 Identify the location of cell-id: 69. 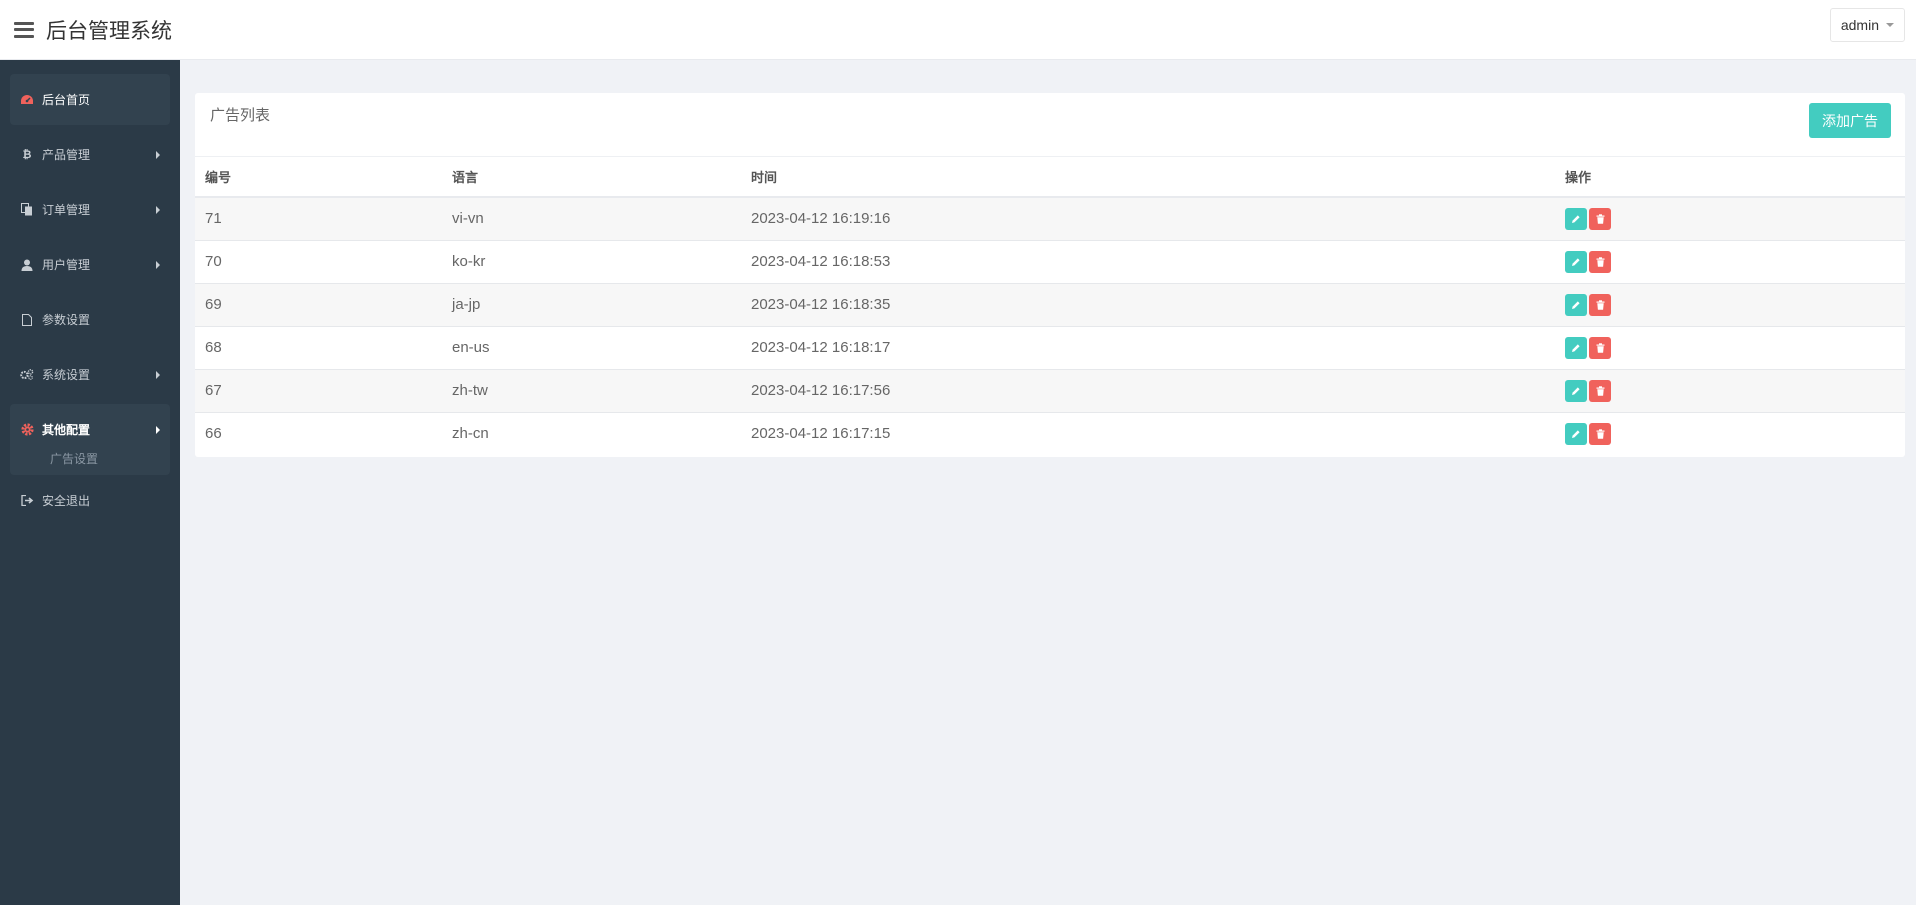
(318, 305).